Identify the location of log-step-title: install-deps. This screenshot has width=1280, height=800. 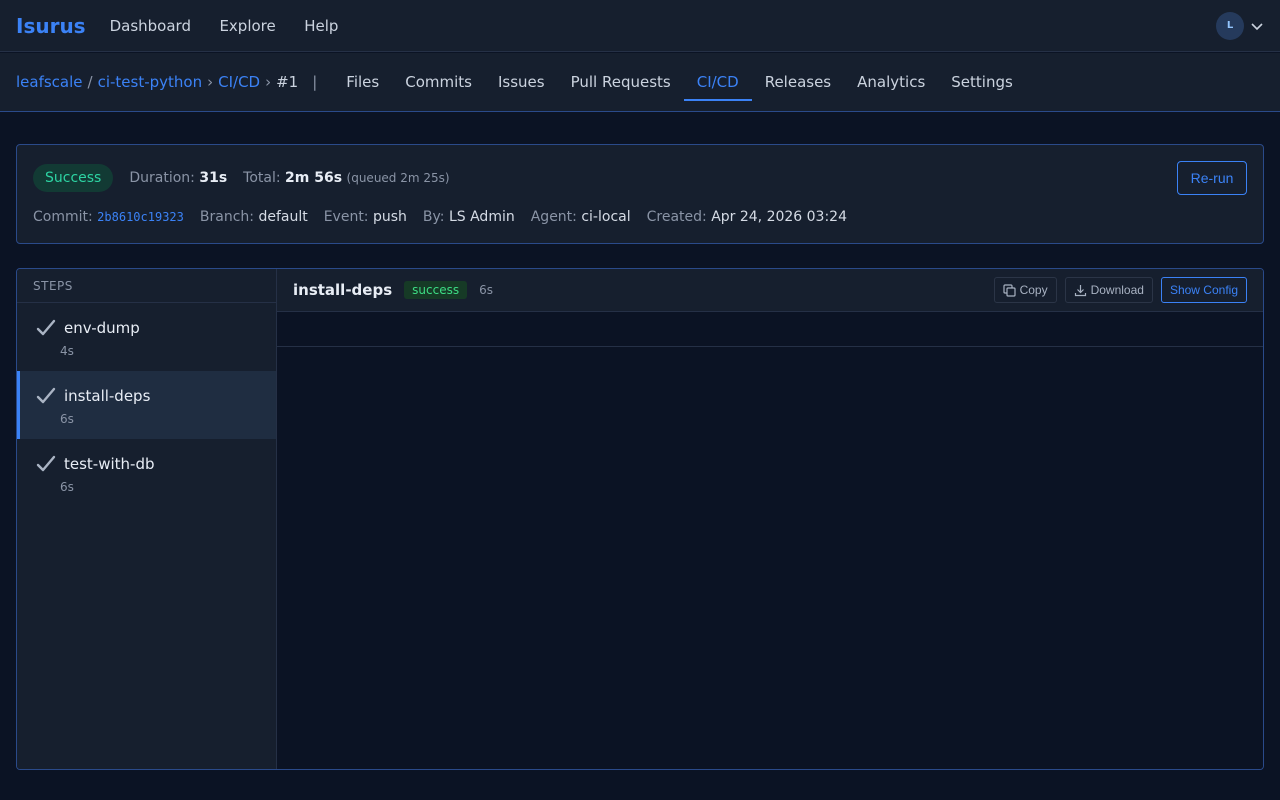
(343, 290).